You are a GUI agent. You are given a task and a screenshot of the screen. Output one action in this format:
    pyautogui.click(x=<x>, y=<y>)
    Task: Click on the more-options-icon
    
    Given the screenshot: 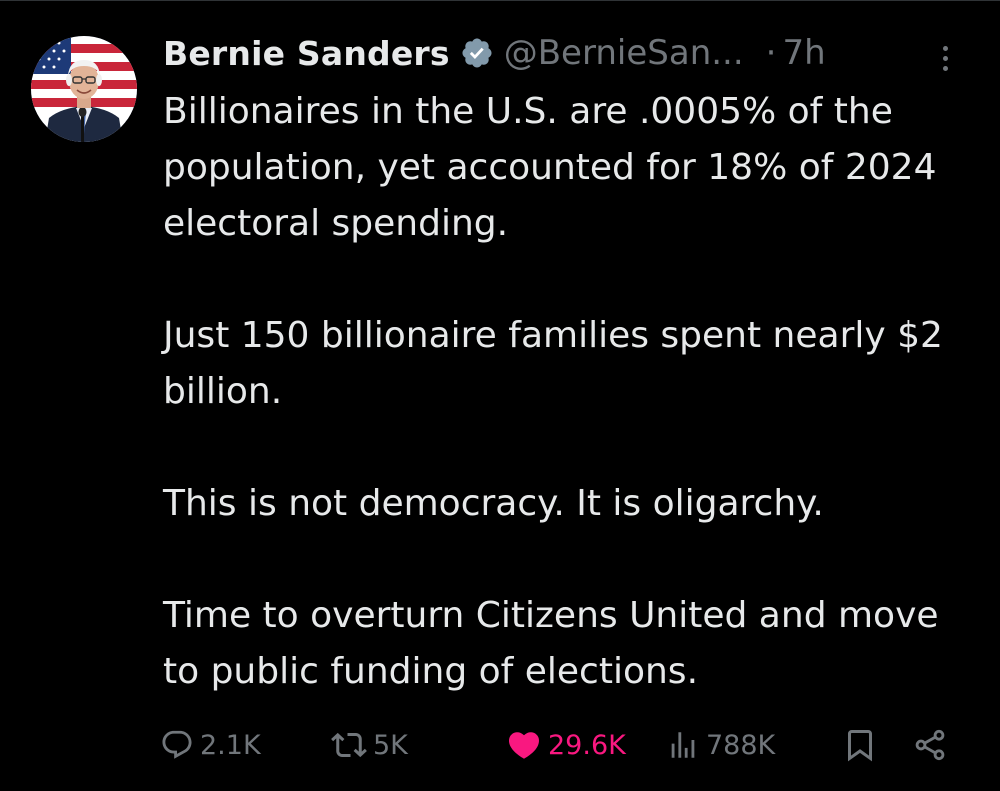 What is the action you would take?
    pyautogui.click(x=945, y=58)
    